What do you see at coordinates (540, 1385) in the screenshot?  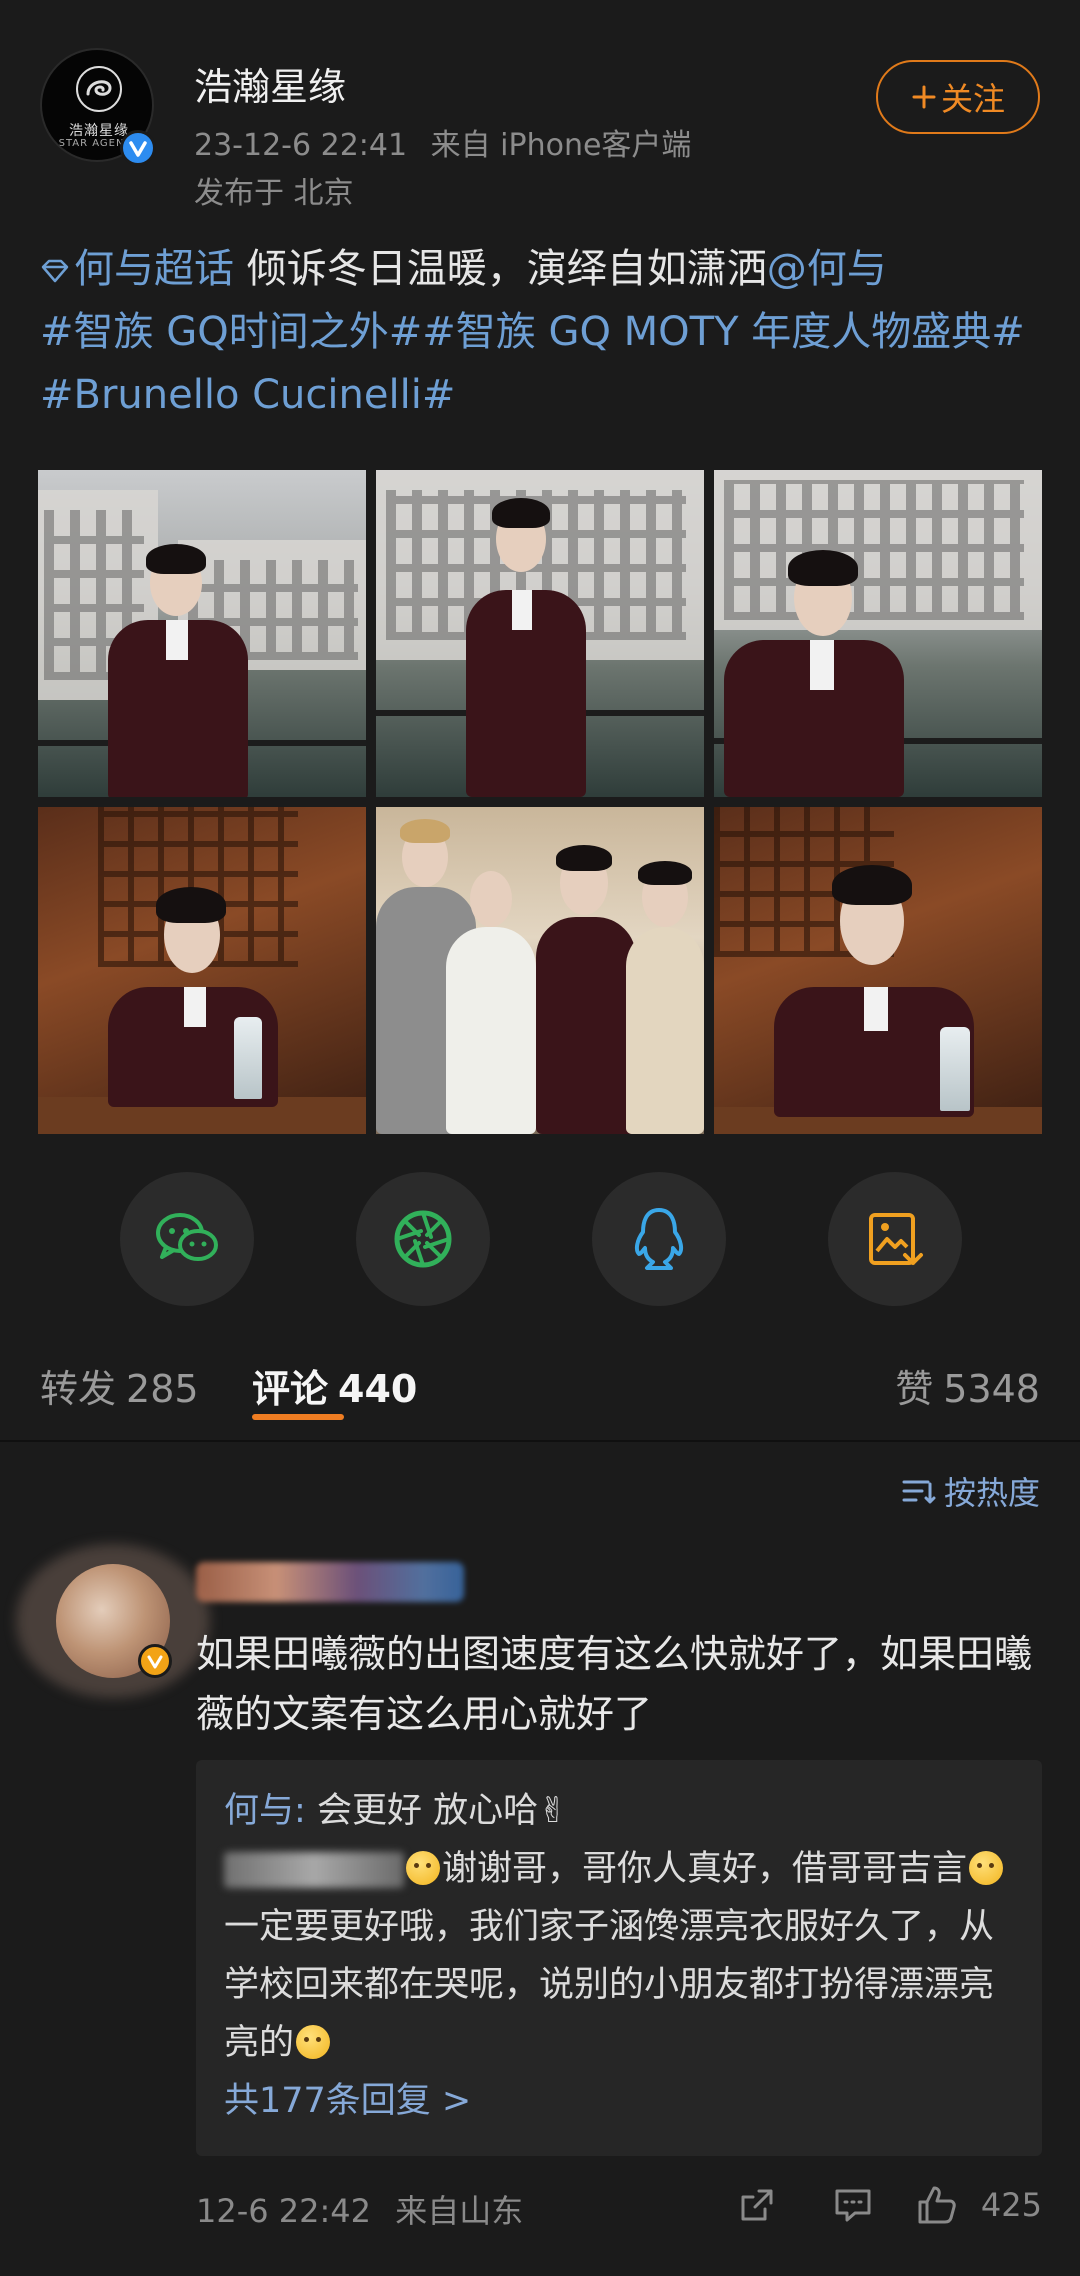 I see `engagement-tabs: 转发 285 评论 440 赞 5348` at bounding box center [540, 1385].